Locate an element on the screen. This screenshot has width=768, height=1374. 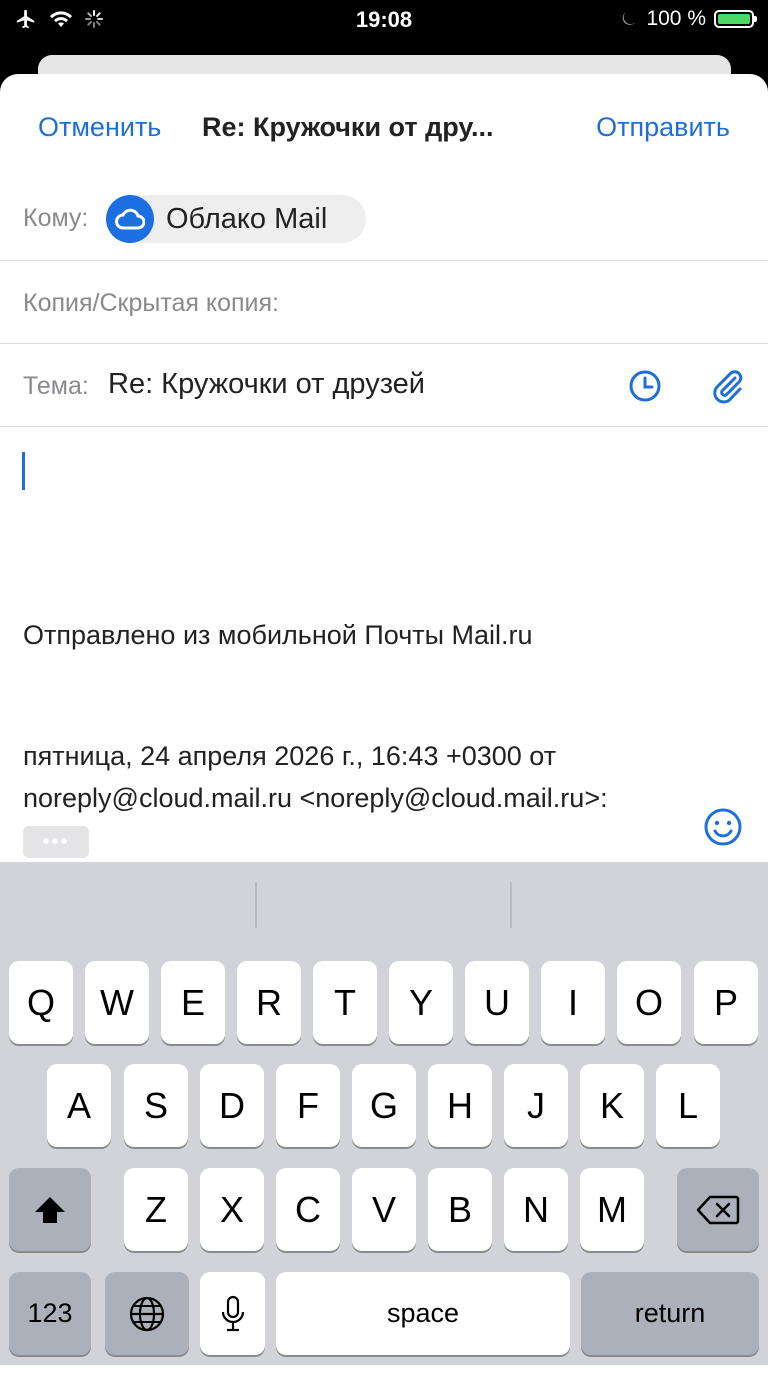
key-o: O is located at coordinates (649, 1002).